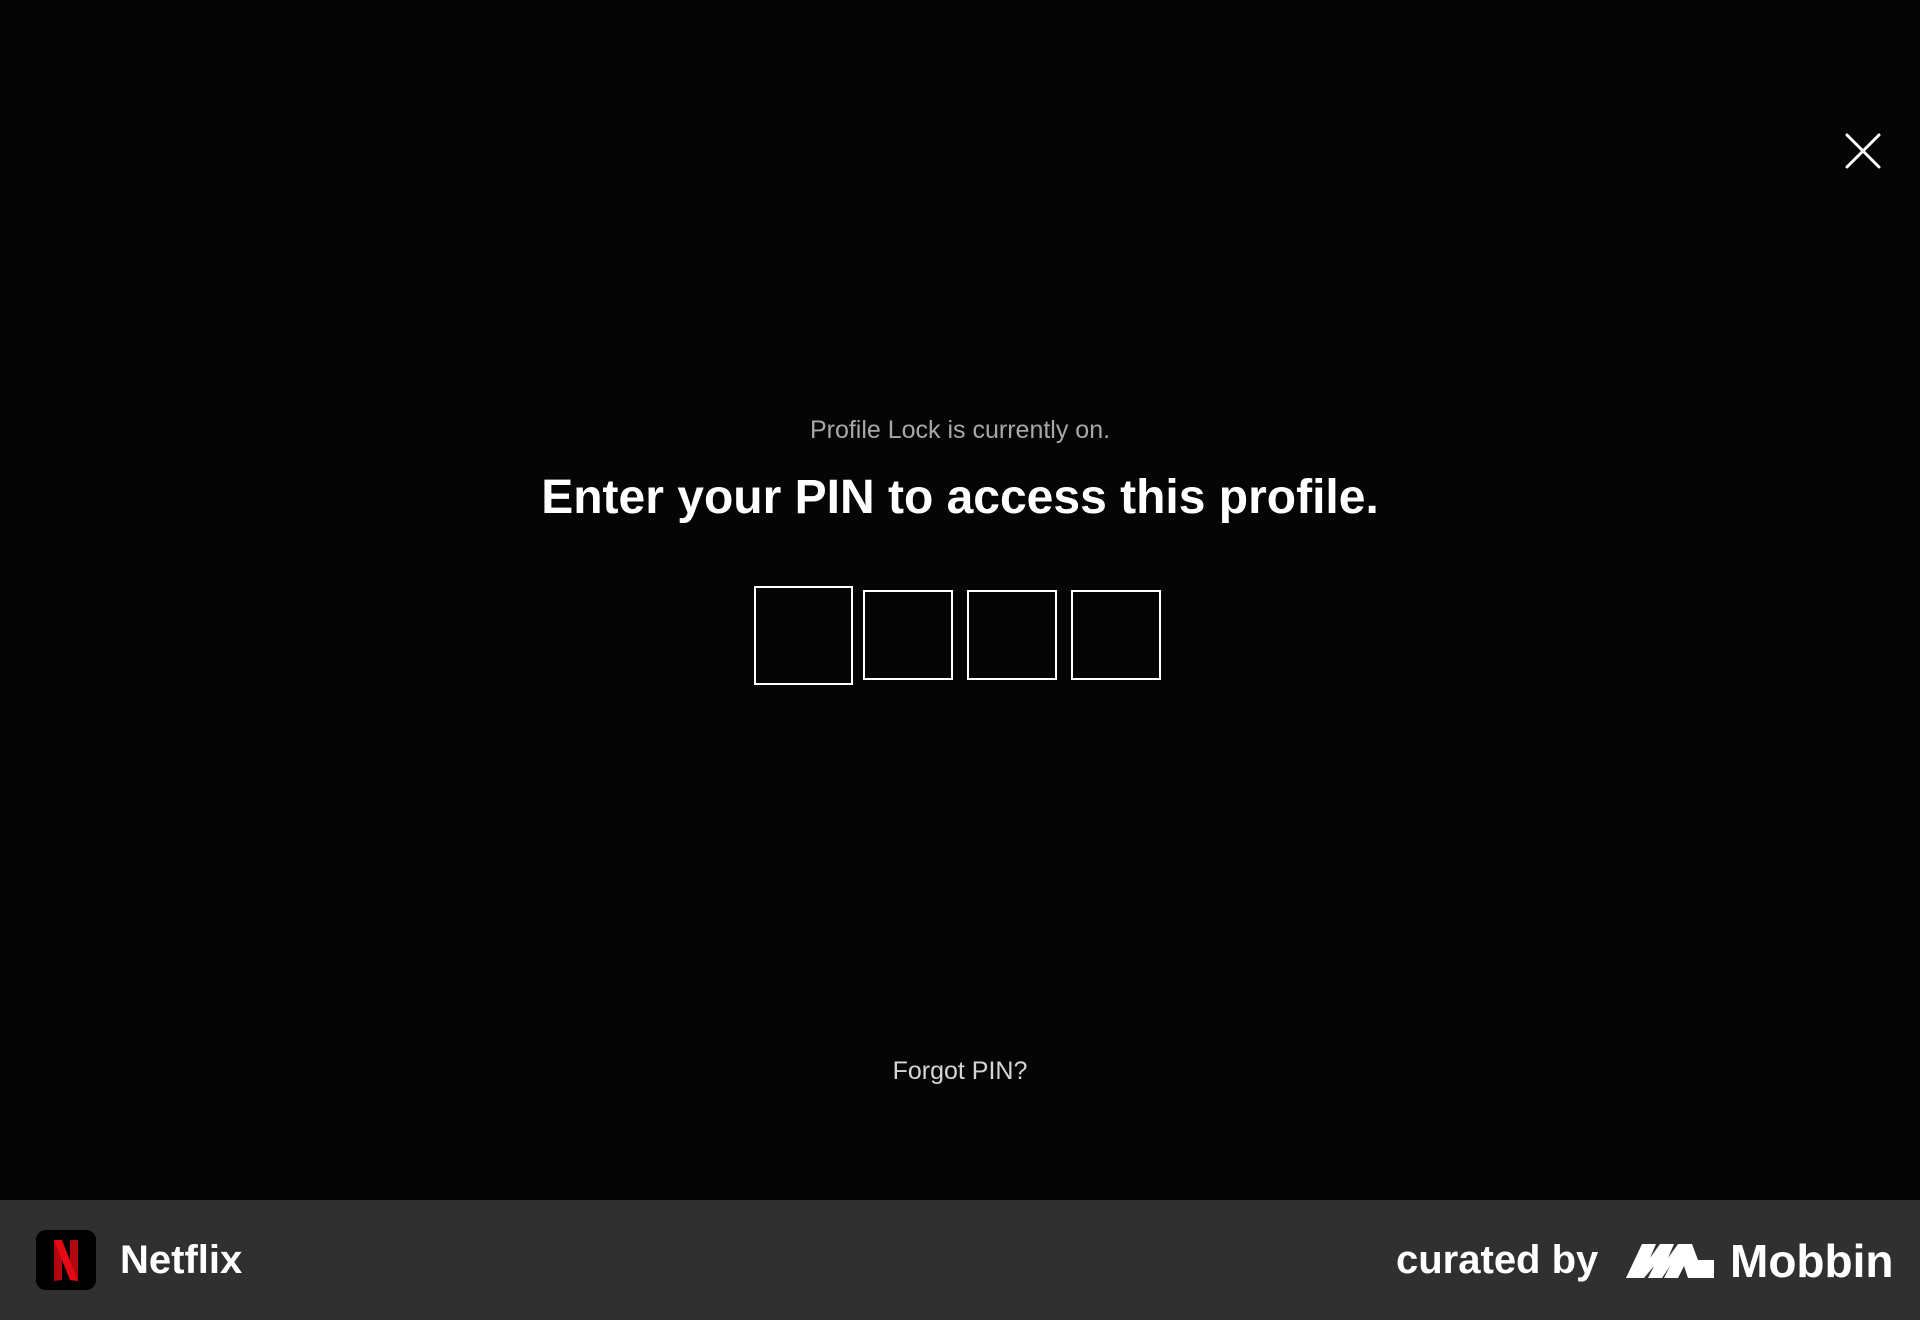 The width and height of the screenshot is (1920, 1320). What do you see at coordinates (181, 1260) in the screenshot?
I see `app-name: Netflix` at bounding box center [181, 1260].